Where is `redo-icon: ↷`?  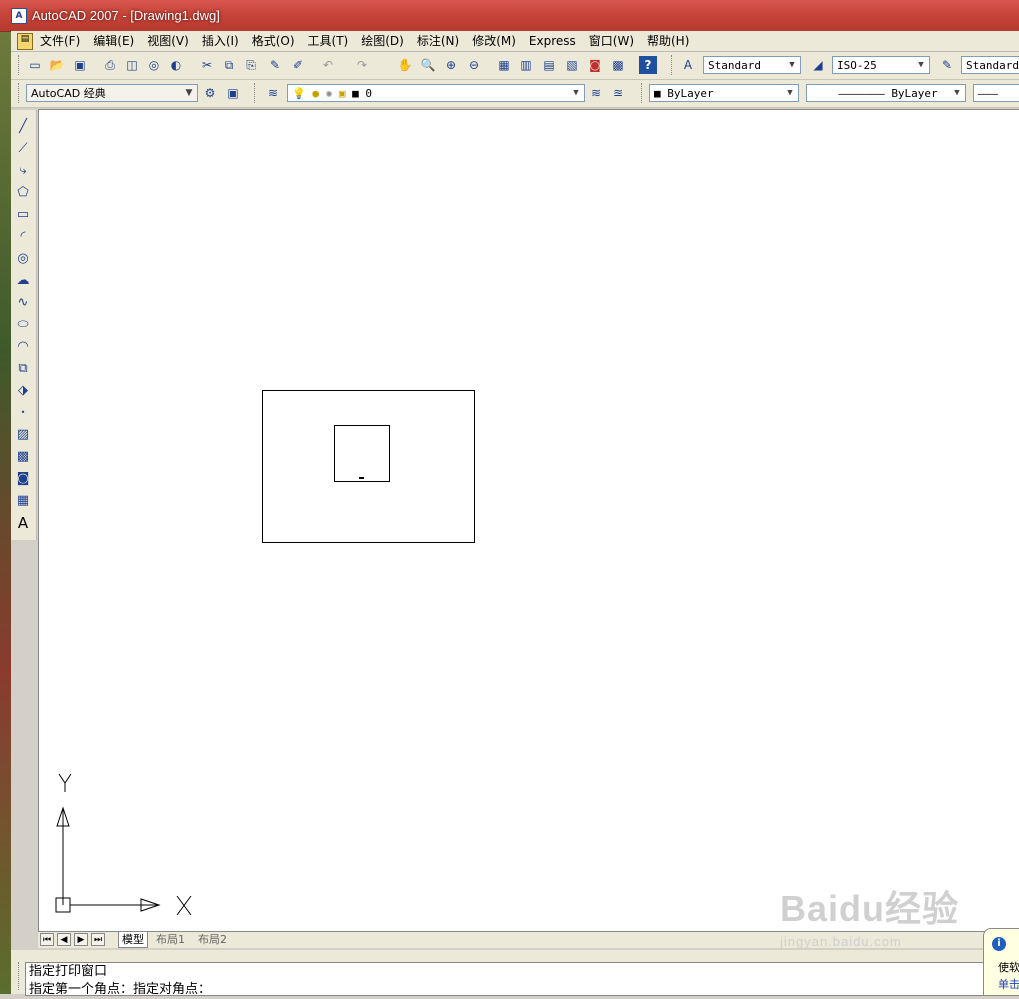 redo-icon: ↷ is located at coordinates (362, 65).